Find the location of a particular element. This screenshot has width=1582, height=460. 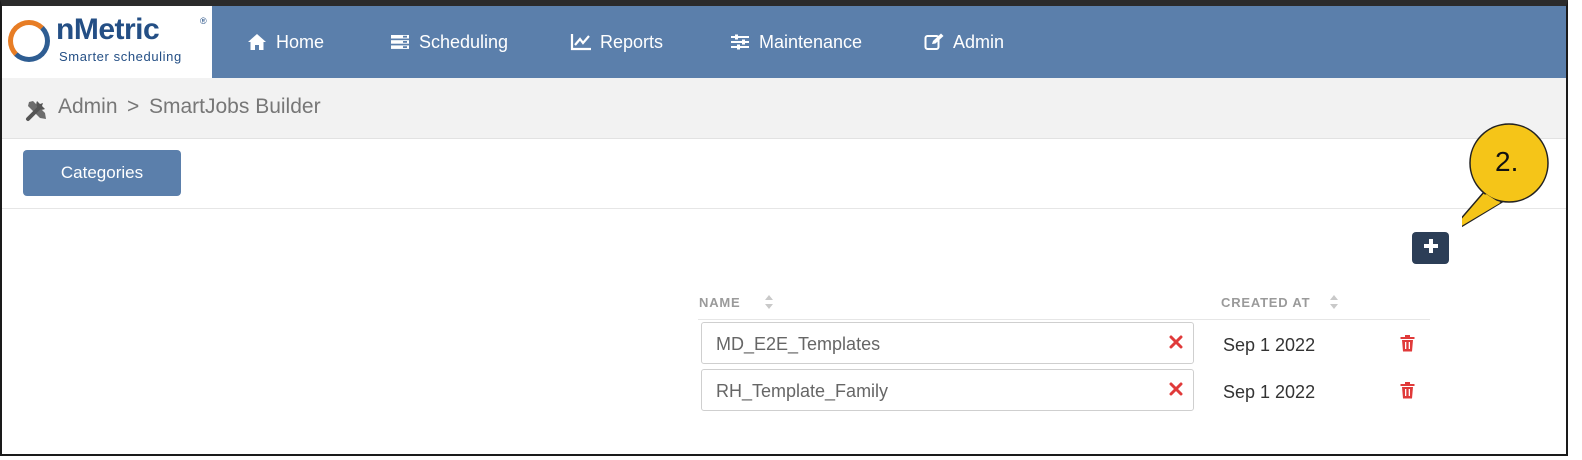

sliders-icon is located at coordinates (740, 42).